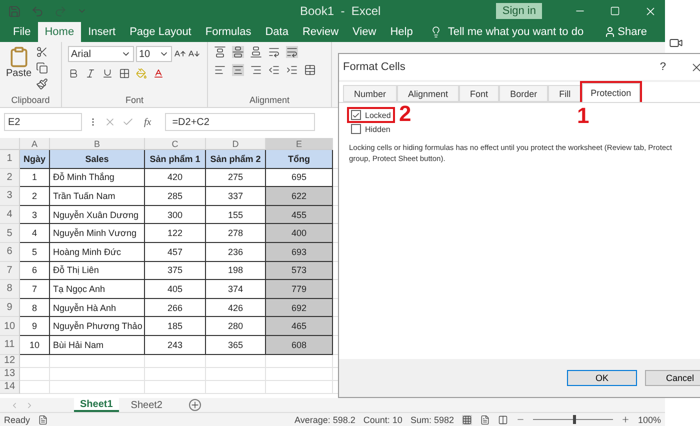  Describe the element at coordinates (97, 233) in the screenshot. I see `table-cell: Nguyễn Minh Vương` at that location.